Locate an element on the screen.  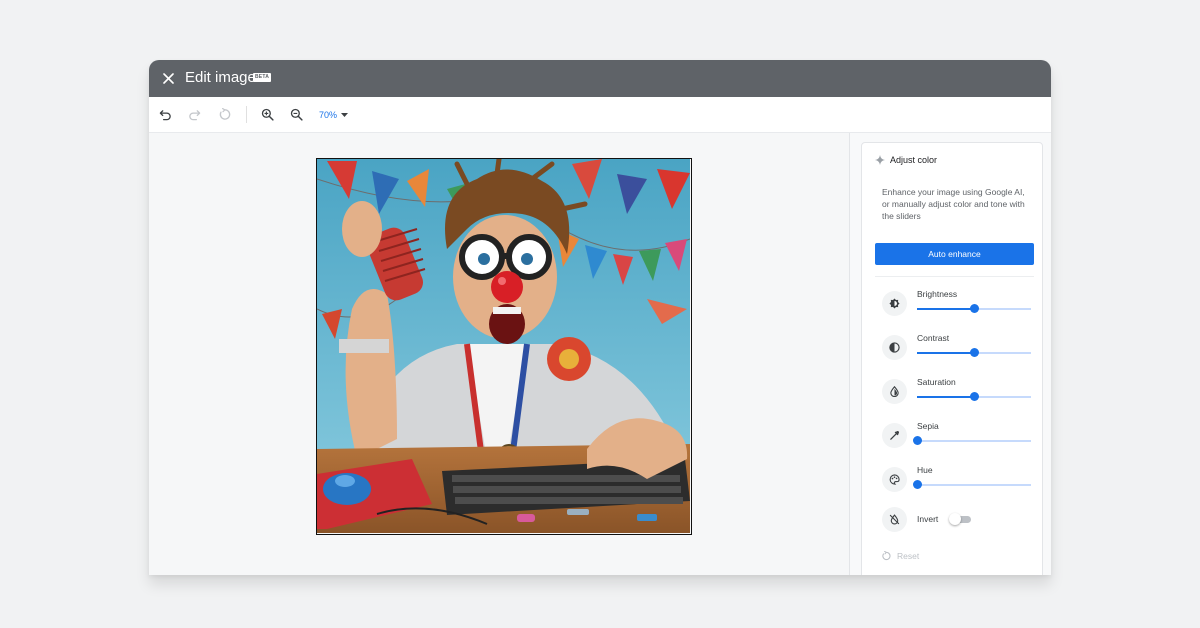
contrast-icon is located at coordinates (894, 347).